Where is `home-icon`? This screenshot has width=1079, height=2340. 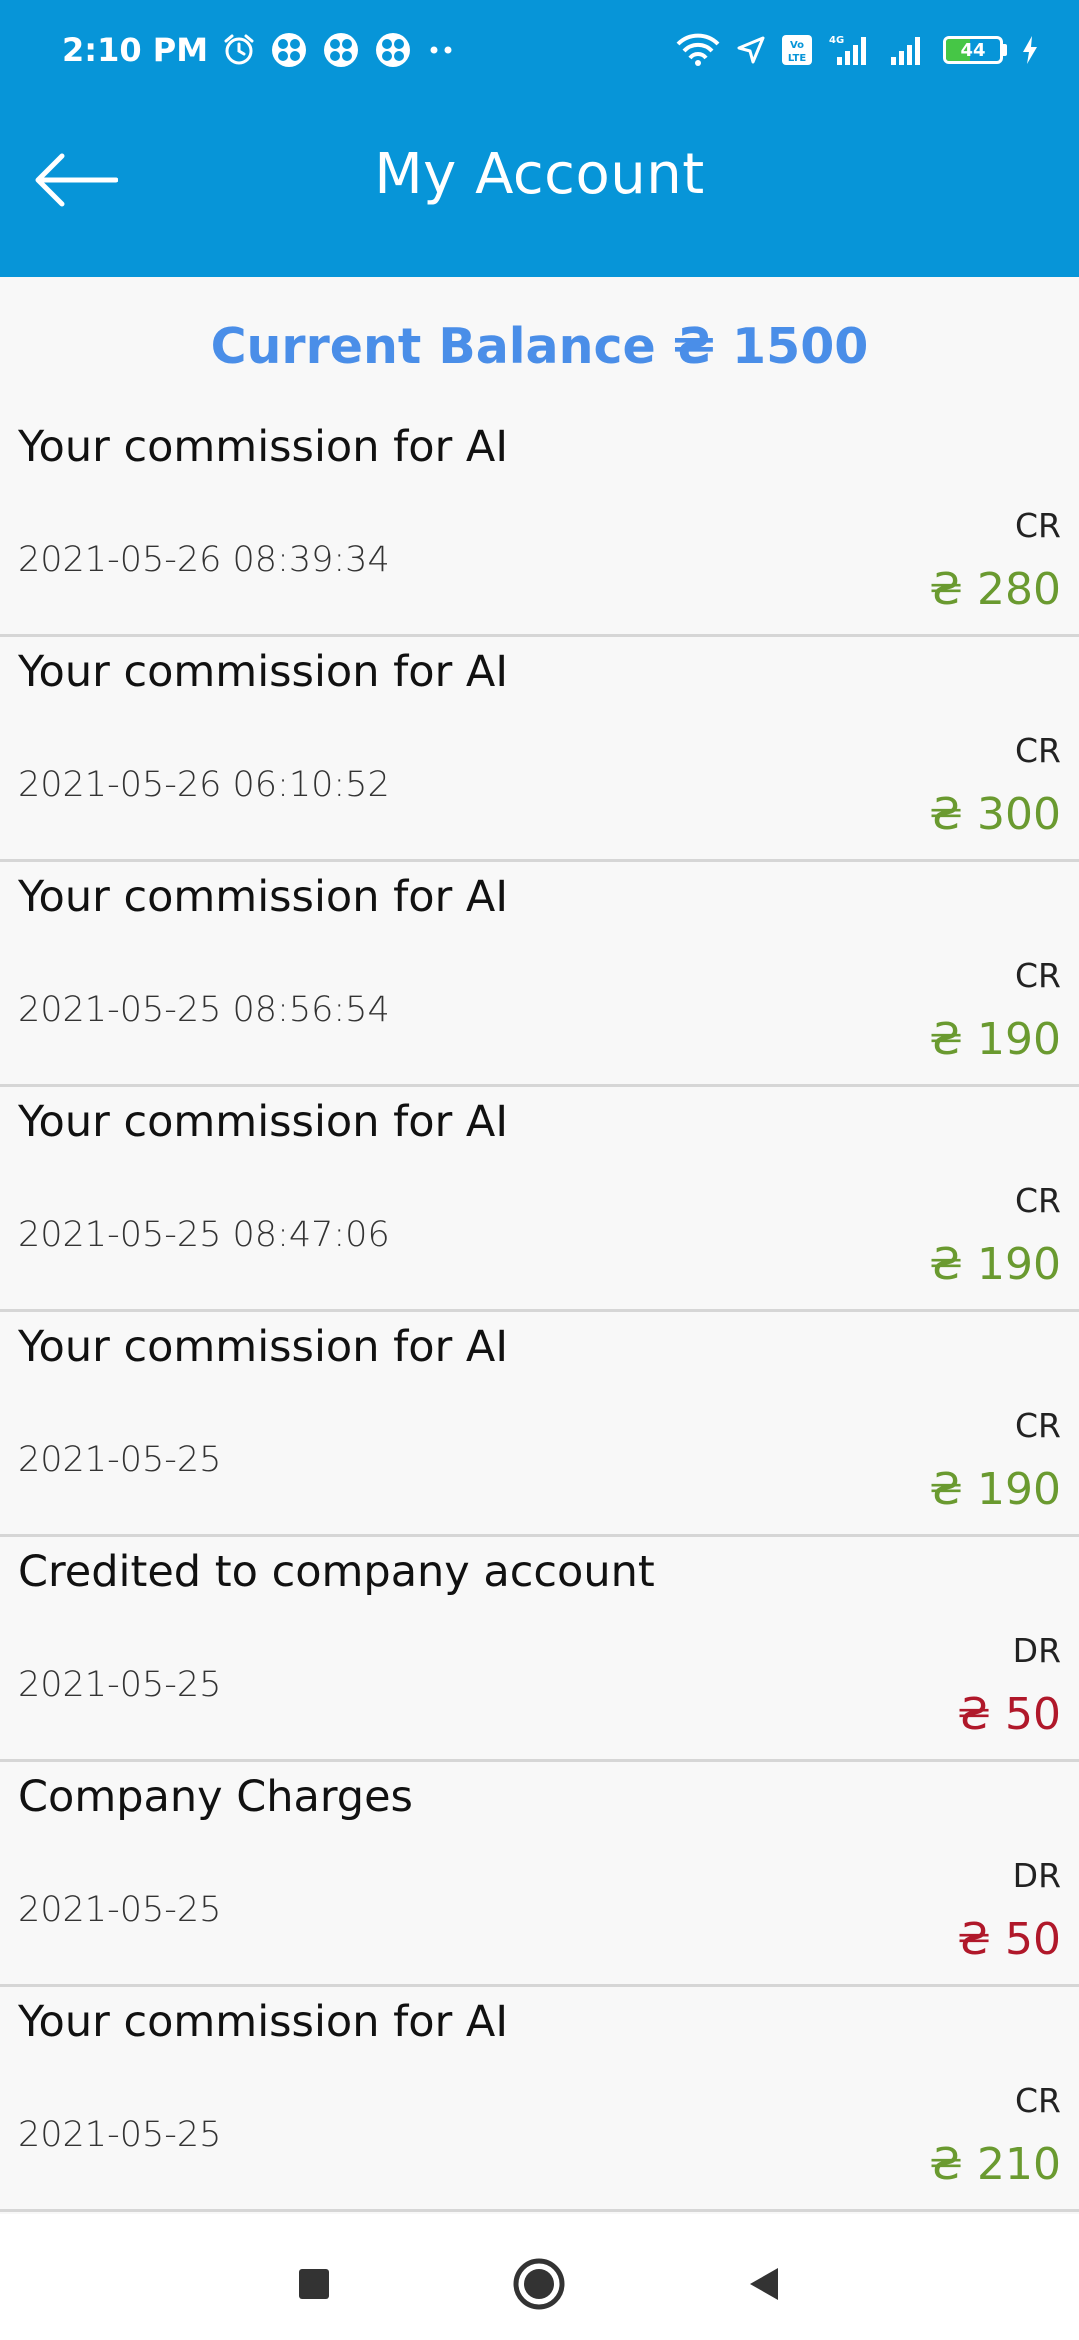
home-icon is located at coordinates (539, 2284).